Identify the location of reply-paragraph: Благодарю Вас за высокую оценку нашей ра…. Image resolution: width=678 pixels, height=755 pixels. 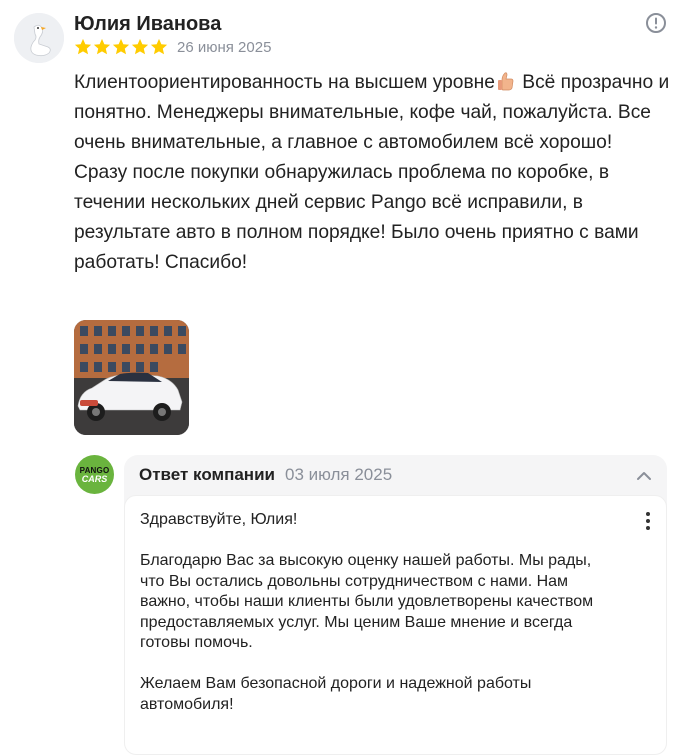
(367, 601).